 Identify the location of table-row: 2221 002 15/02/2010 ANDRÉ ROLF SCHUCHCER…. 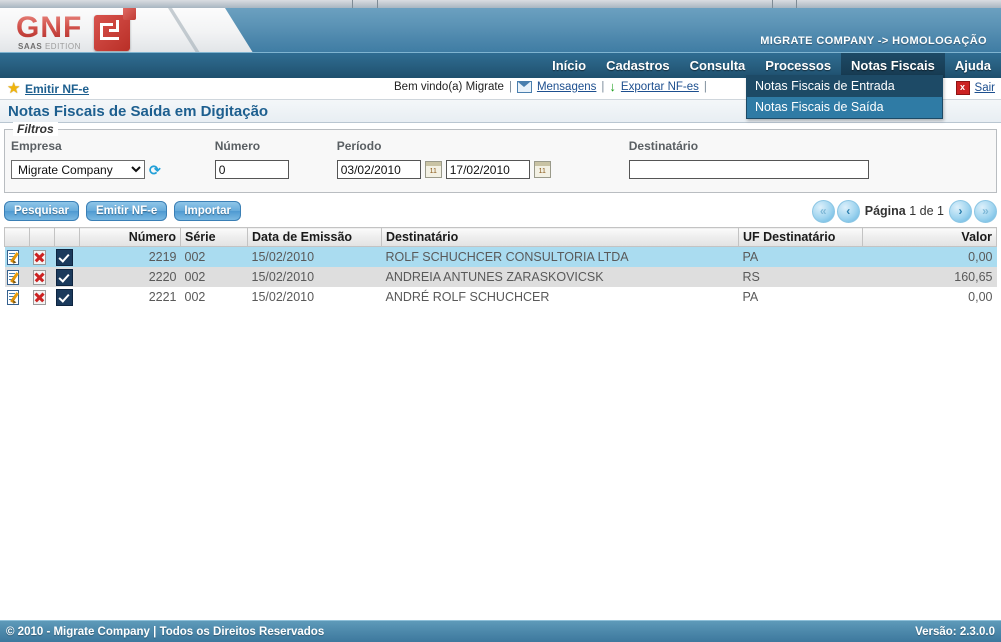
(500, 297).